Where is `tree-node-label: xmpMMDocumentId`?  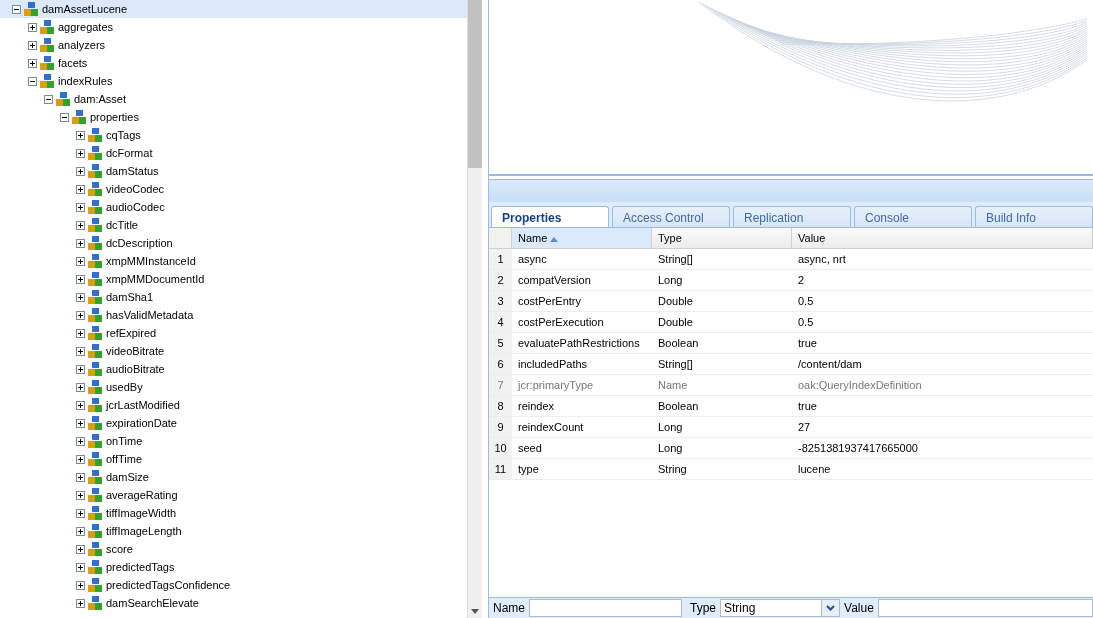 tree-node-label: xmpMMDocumentId is located at coordinates (155, 279).